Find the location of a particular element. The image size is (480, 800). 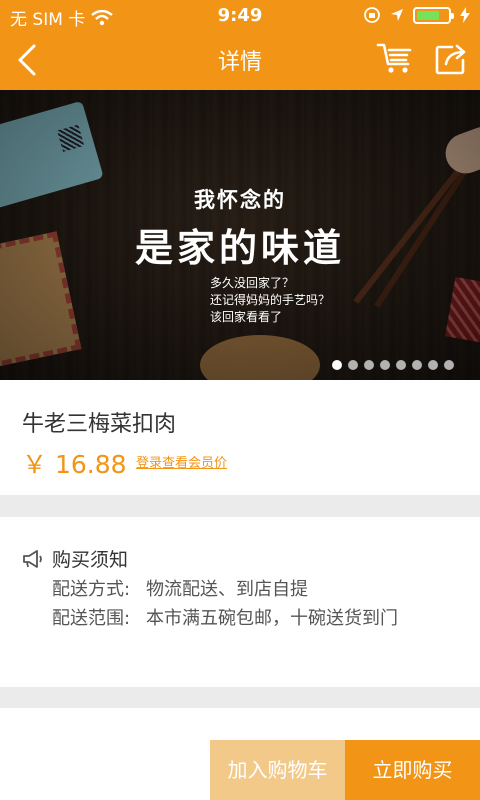

product-price: ￥ 16.88 is located at coordinates (74, 464).